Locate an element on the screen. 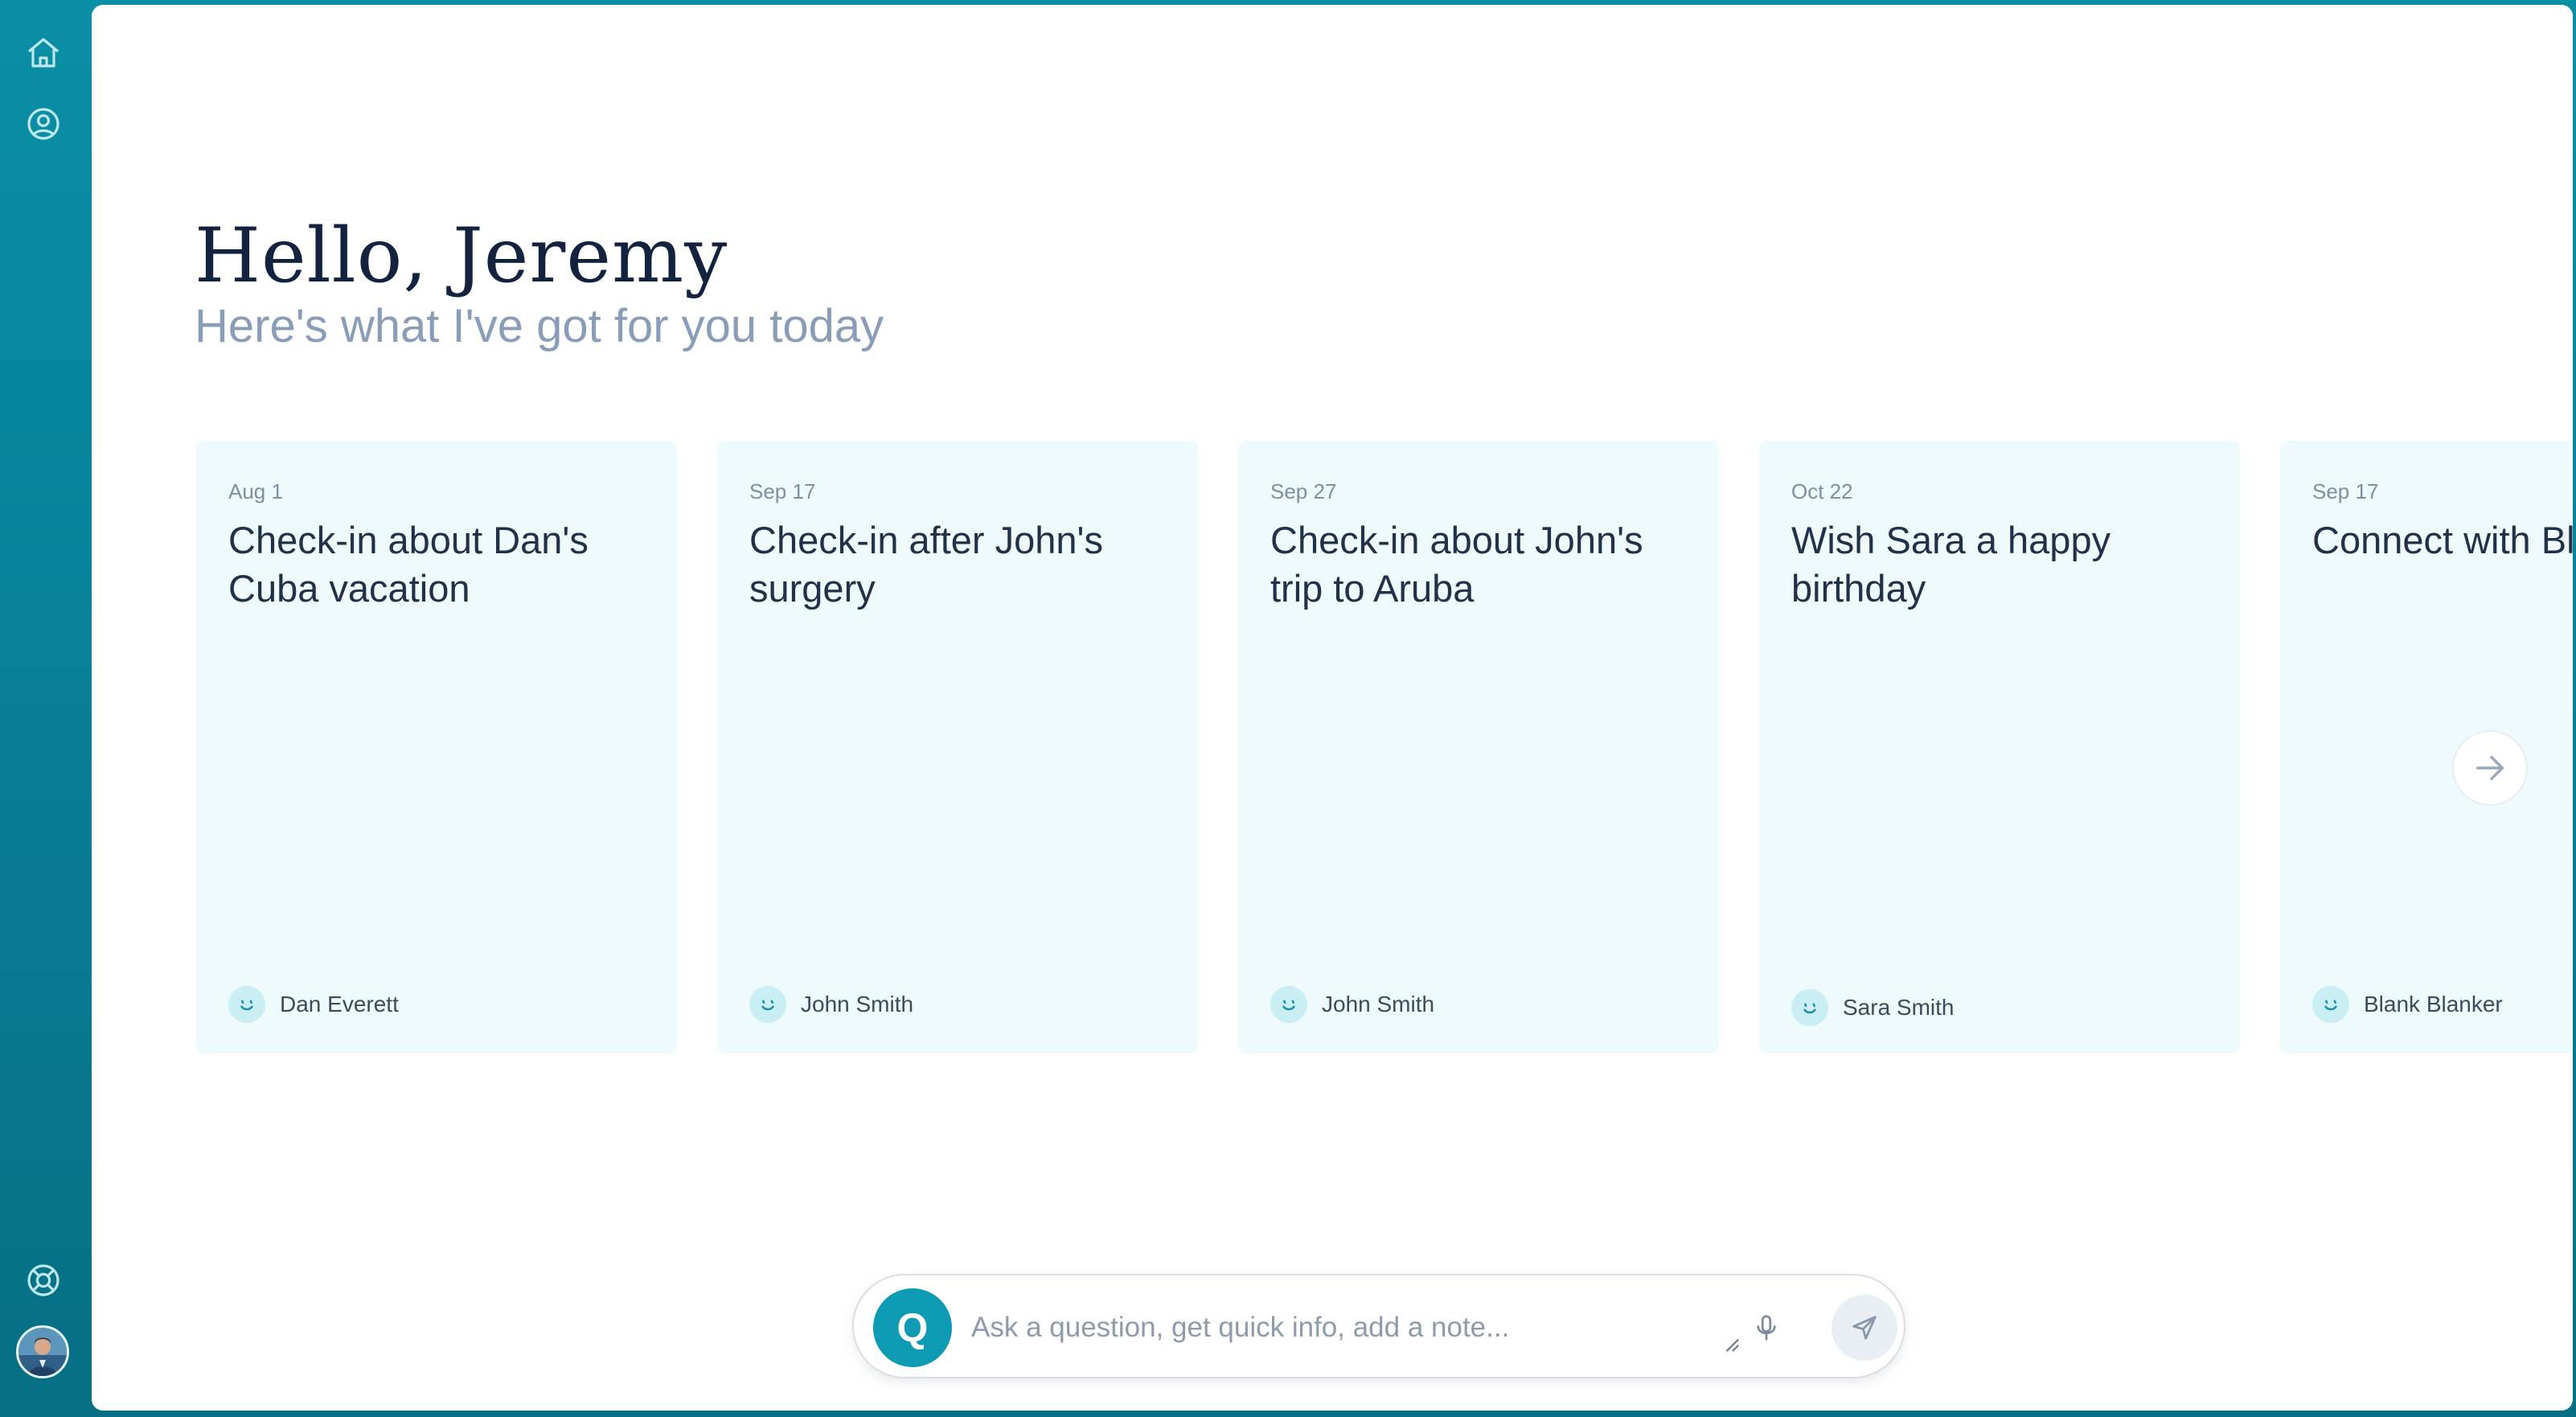 Image resolution: width=2576 pixels, height=1417 pixels. card-title: Wish Sara a happy birthday is located at coordinates (1951, 564).